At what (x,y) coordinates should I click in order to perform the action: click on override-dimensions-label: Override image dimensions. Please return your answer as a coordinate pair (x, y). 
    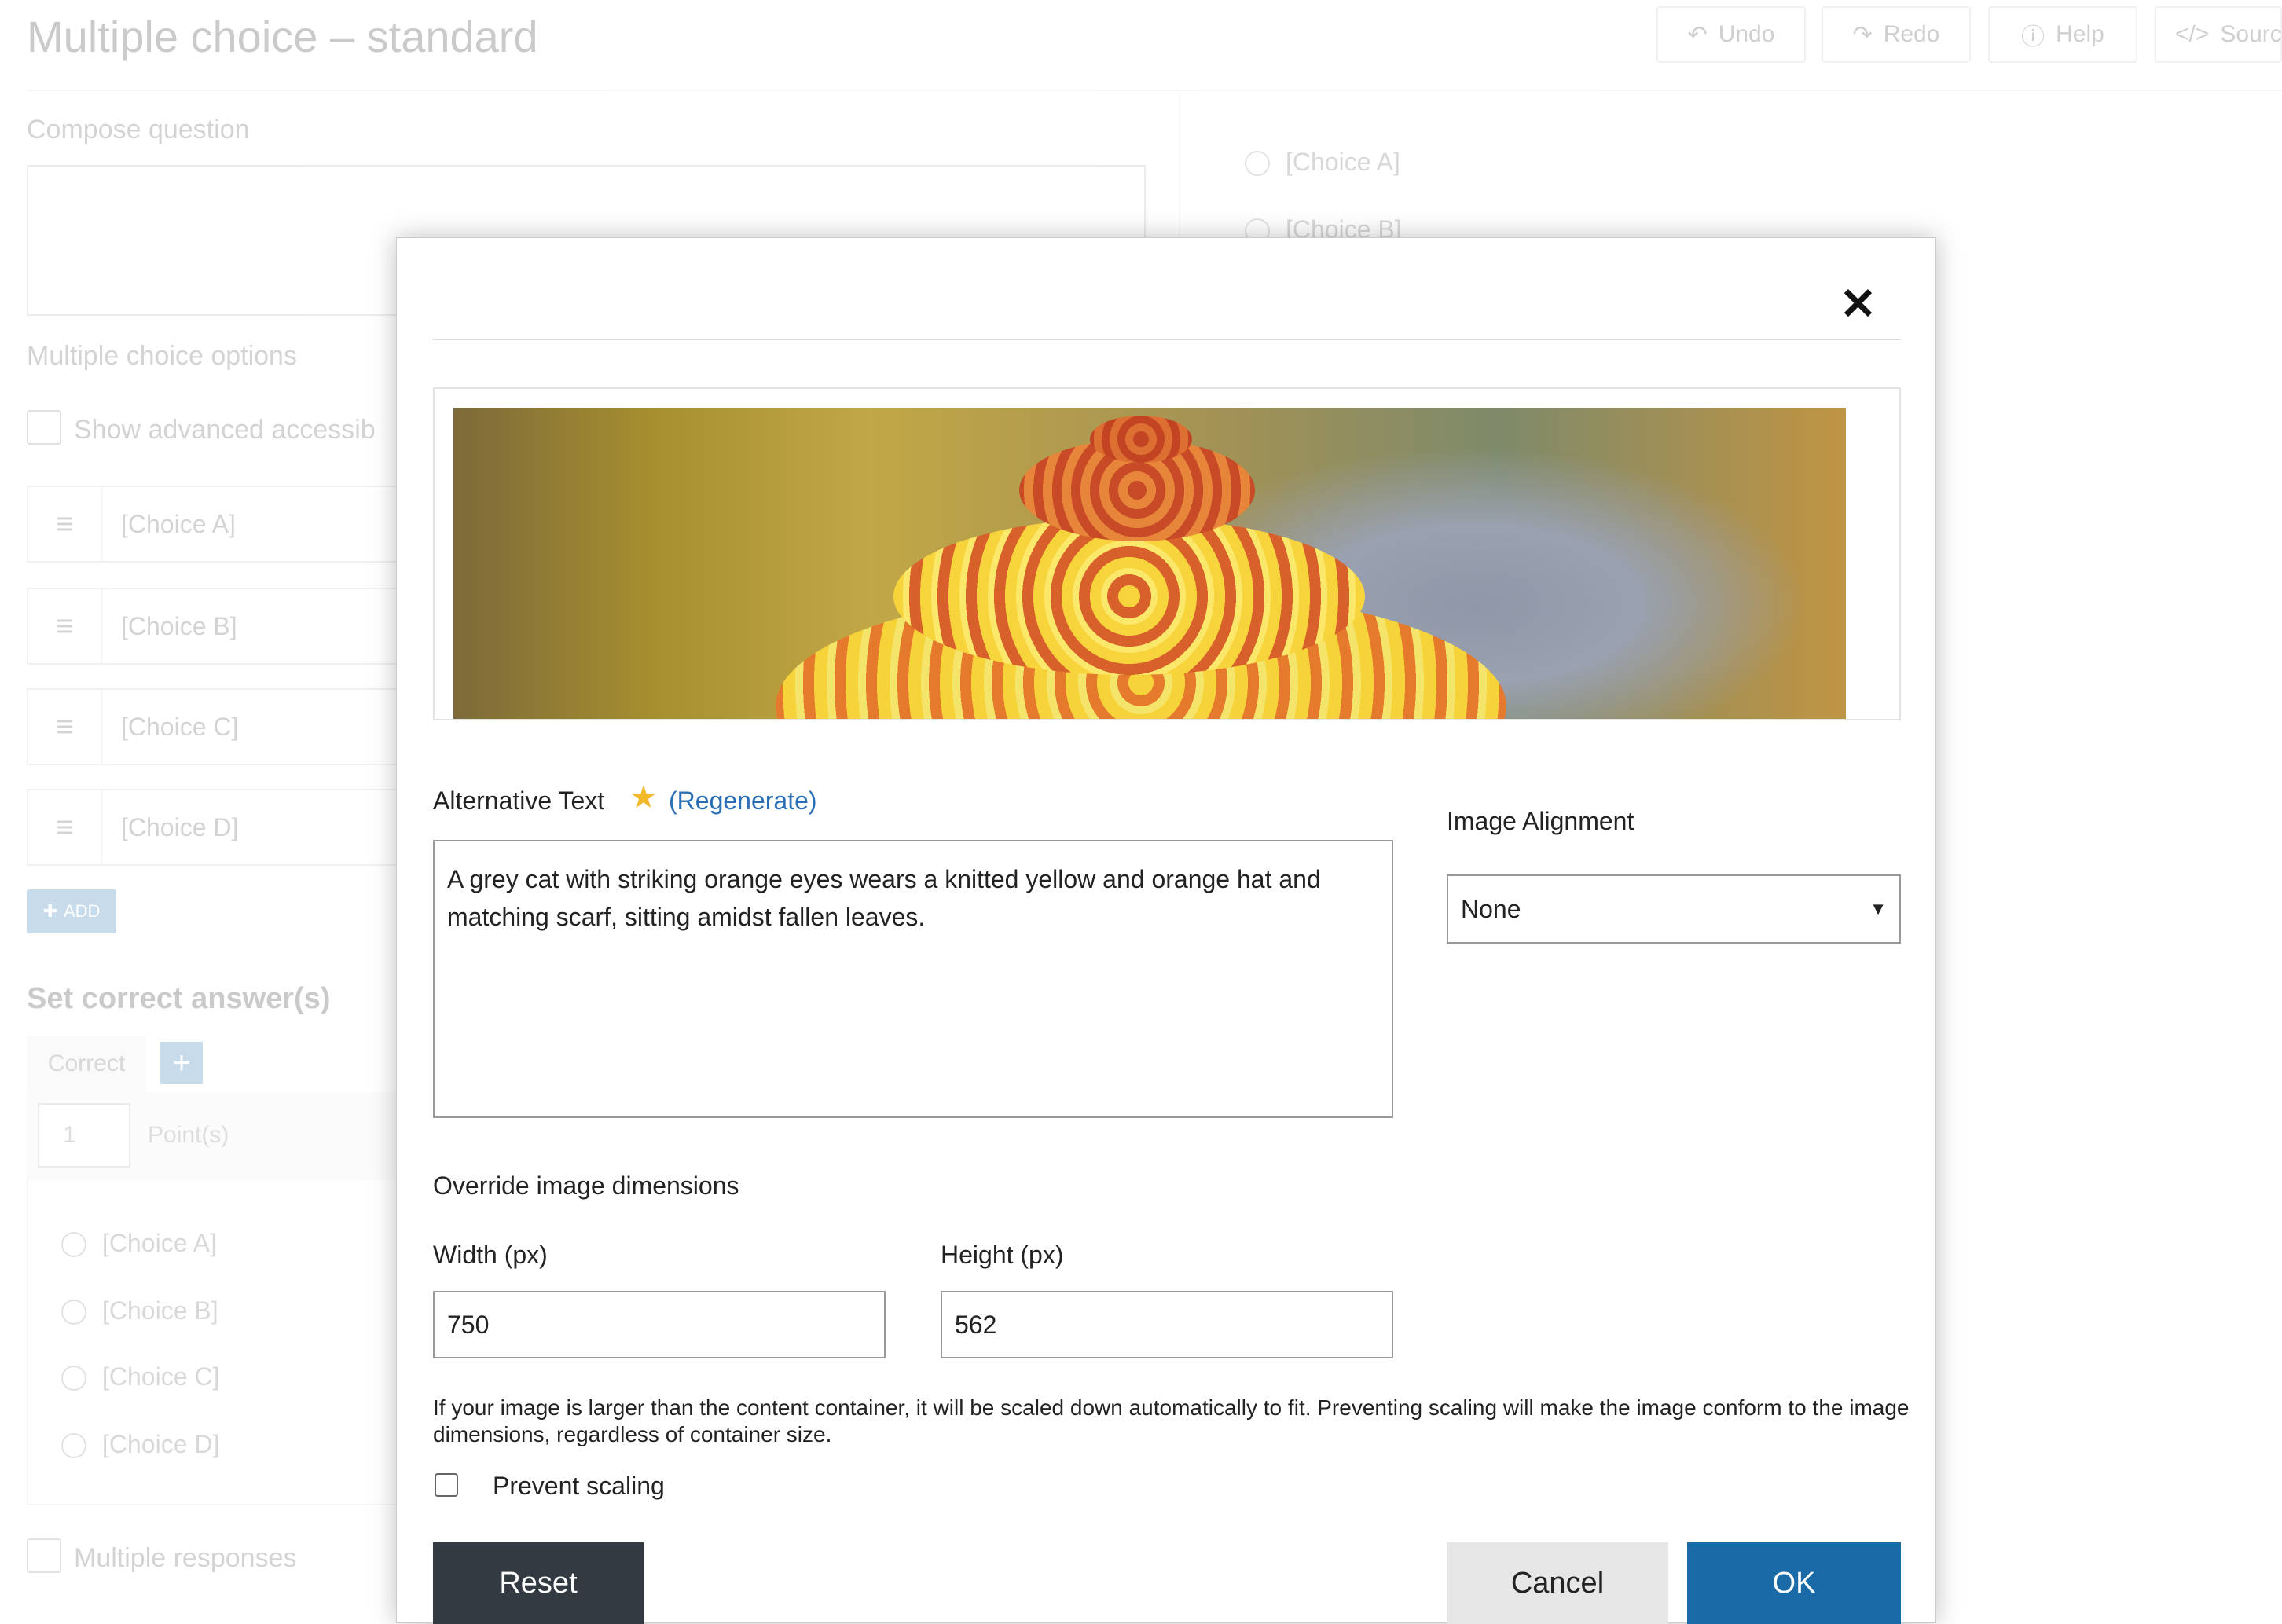
    Looking at the image, I should click on (586, 1185).